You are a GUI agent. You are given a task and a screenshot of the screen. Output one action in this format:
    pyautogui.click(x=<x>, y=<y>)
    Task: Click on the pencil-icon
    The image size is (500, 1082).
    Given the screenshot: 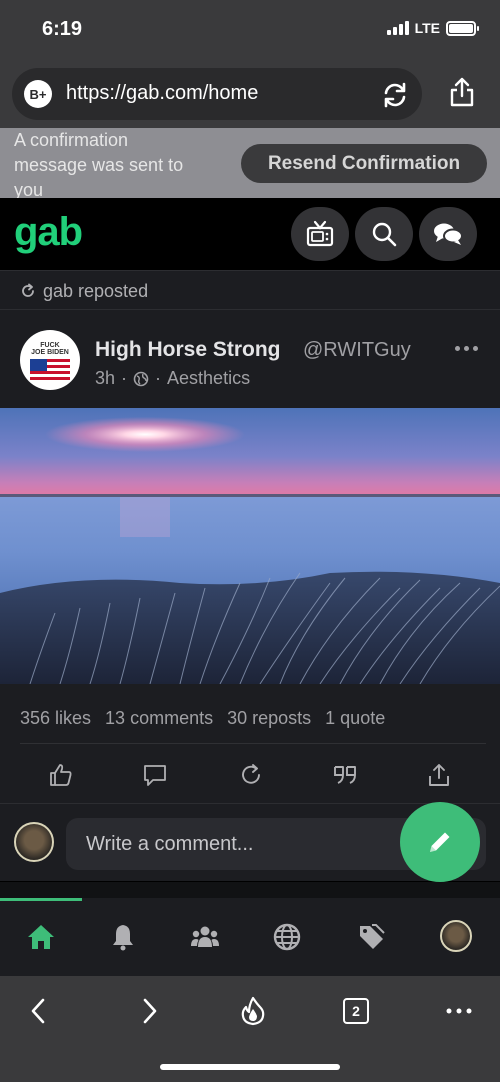 What is the action you would take?
    pyautogui.click(x=440, y=842)
    